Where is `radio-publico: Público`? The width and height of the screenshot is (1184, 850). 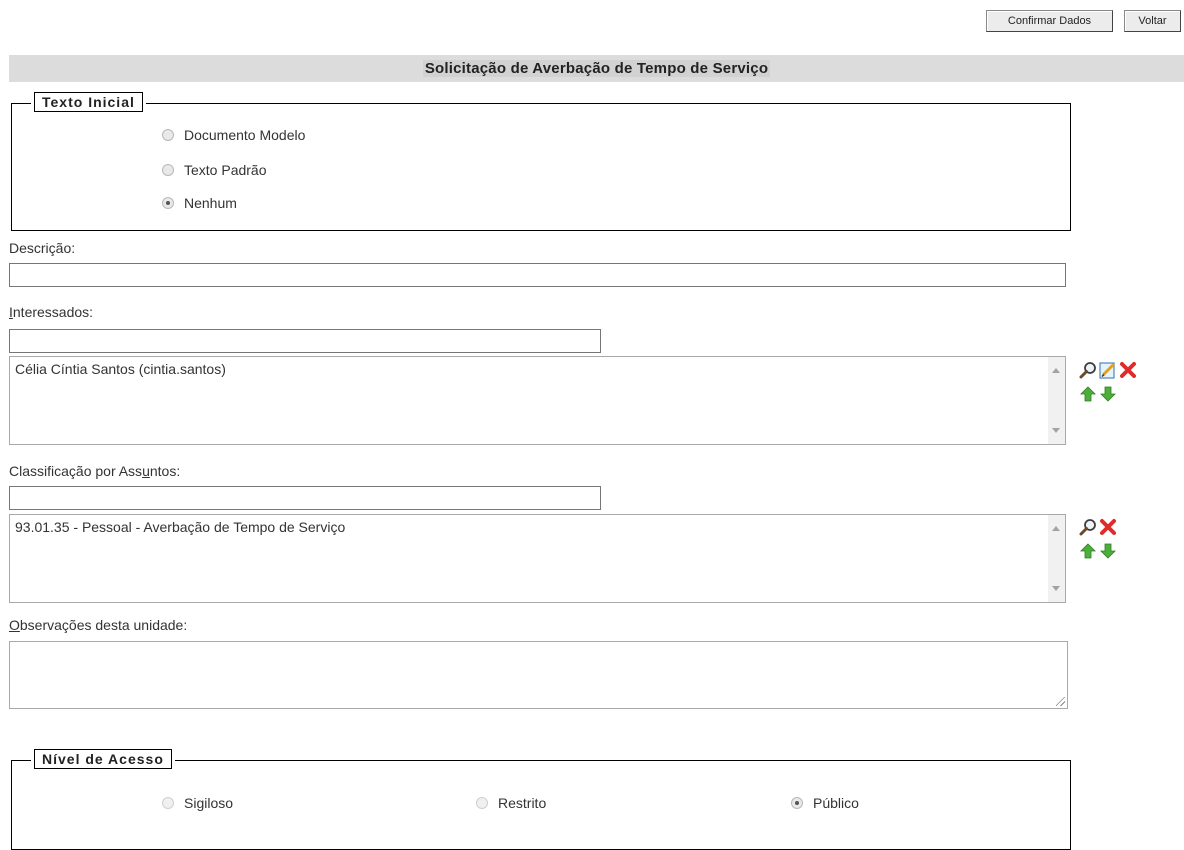 radio-publico: Público is located at coordinates (825, 803).